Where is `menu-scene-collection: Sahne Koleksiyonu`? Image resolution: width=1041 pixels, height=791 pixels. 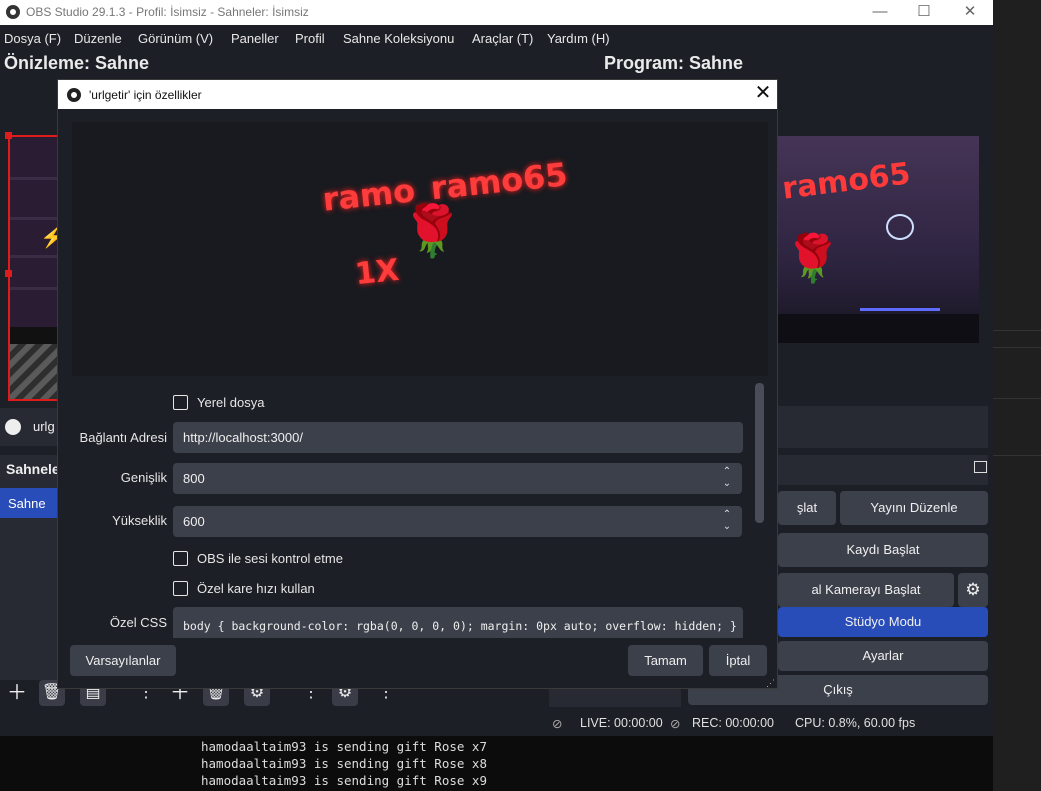
menu-scene-collection: Sahne Koleksiyonu is located at coordinates (398, 38).